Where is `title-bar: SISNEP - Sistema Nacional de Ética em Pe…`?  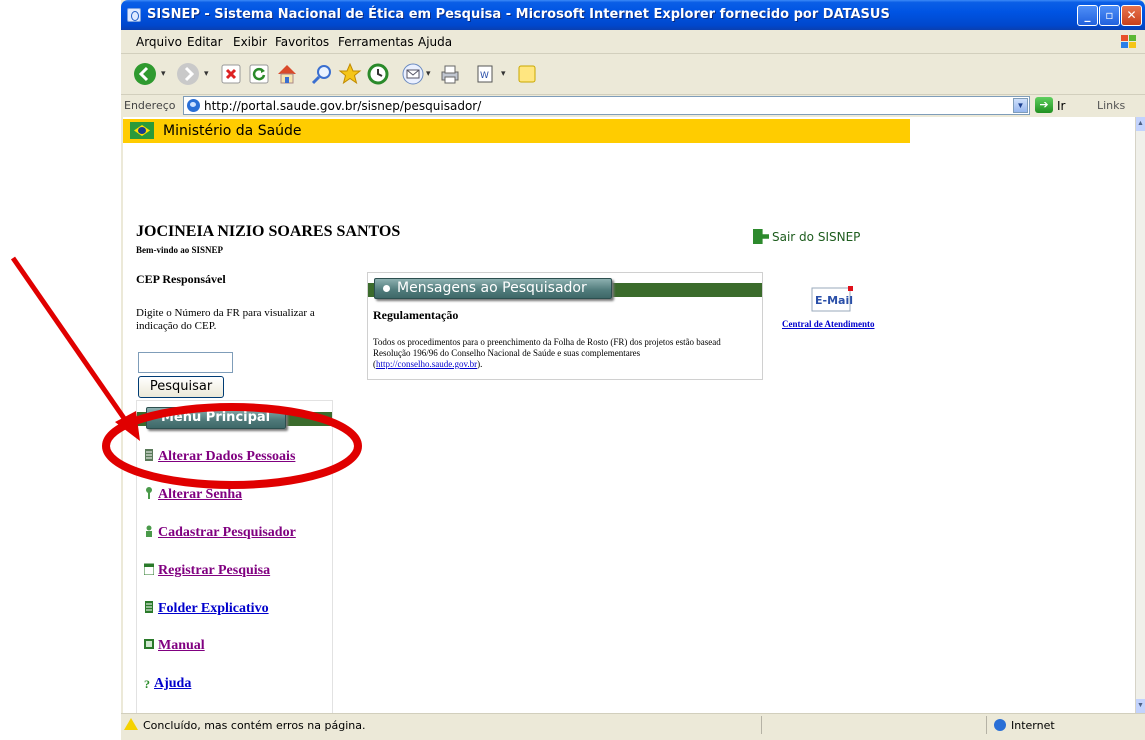 title-bar: SISNEP - Sistema Nacional de Ética em Pe… is located at coordinates (633, 15).